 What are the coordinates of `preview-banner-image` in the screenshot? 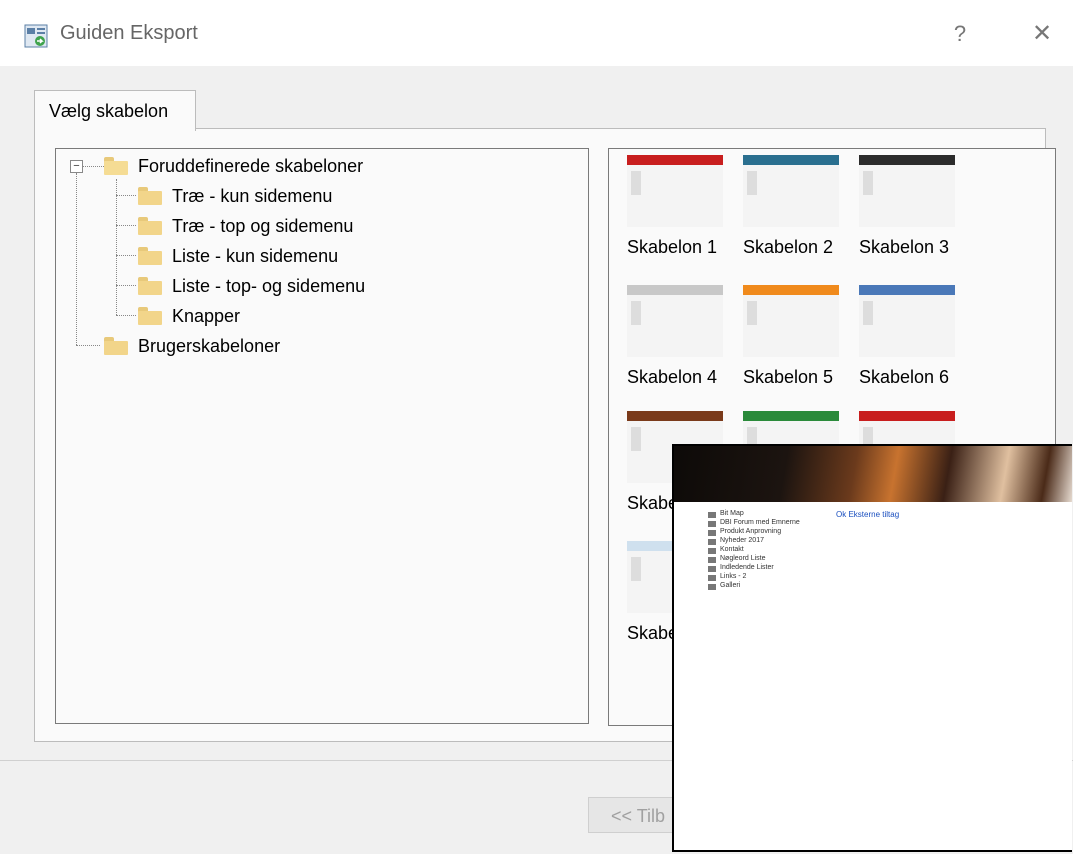 It's located at (873, 474).